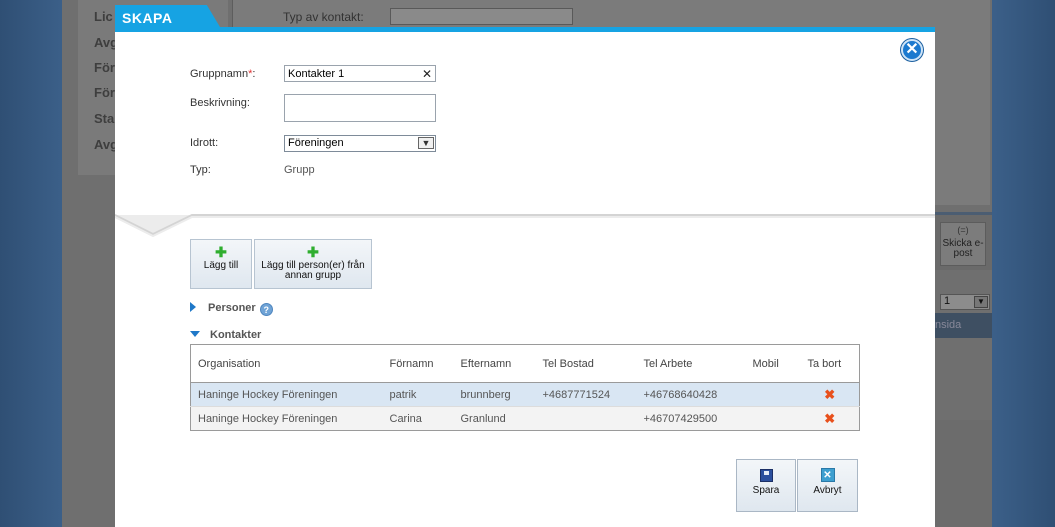 Image resolution: width=1055 pixels, height=527 pixels. I want to click on persons-section-toggle: Personer?, so click(231, 309).